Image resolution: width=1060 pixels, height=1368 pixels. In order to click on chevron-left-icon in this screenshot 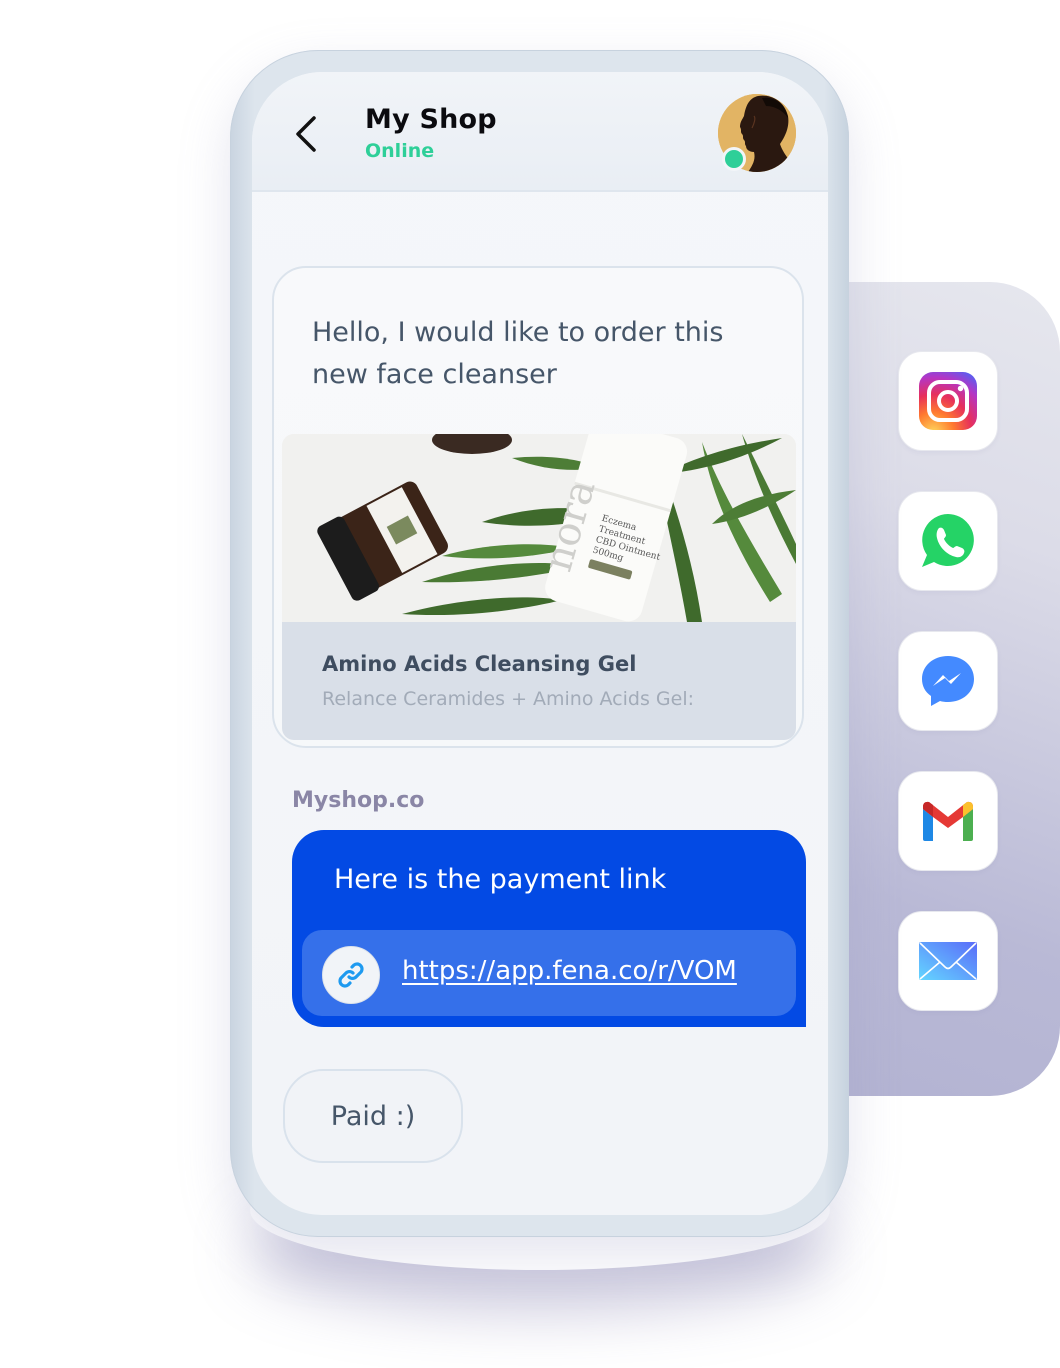, I will do `click(306, 134)`.